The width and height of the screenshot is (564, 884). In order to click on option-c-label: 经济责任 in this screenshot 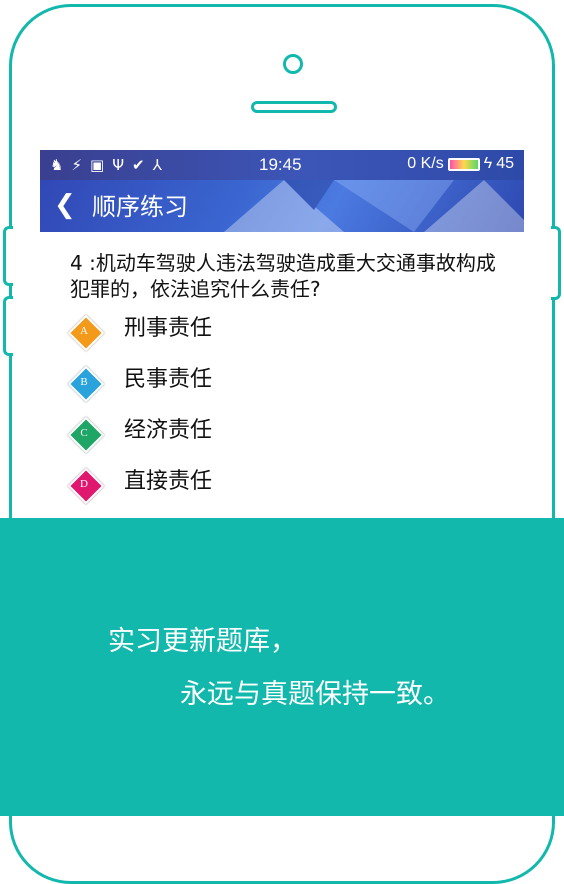, I will do `click(168, 430)`.